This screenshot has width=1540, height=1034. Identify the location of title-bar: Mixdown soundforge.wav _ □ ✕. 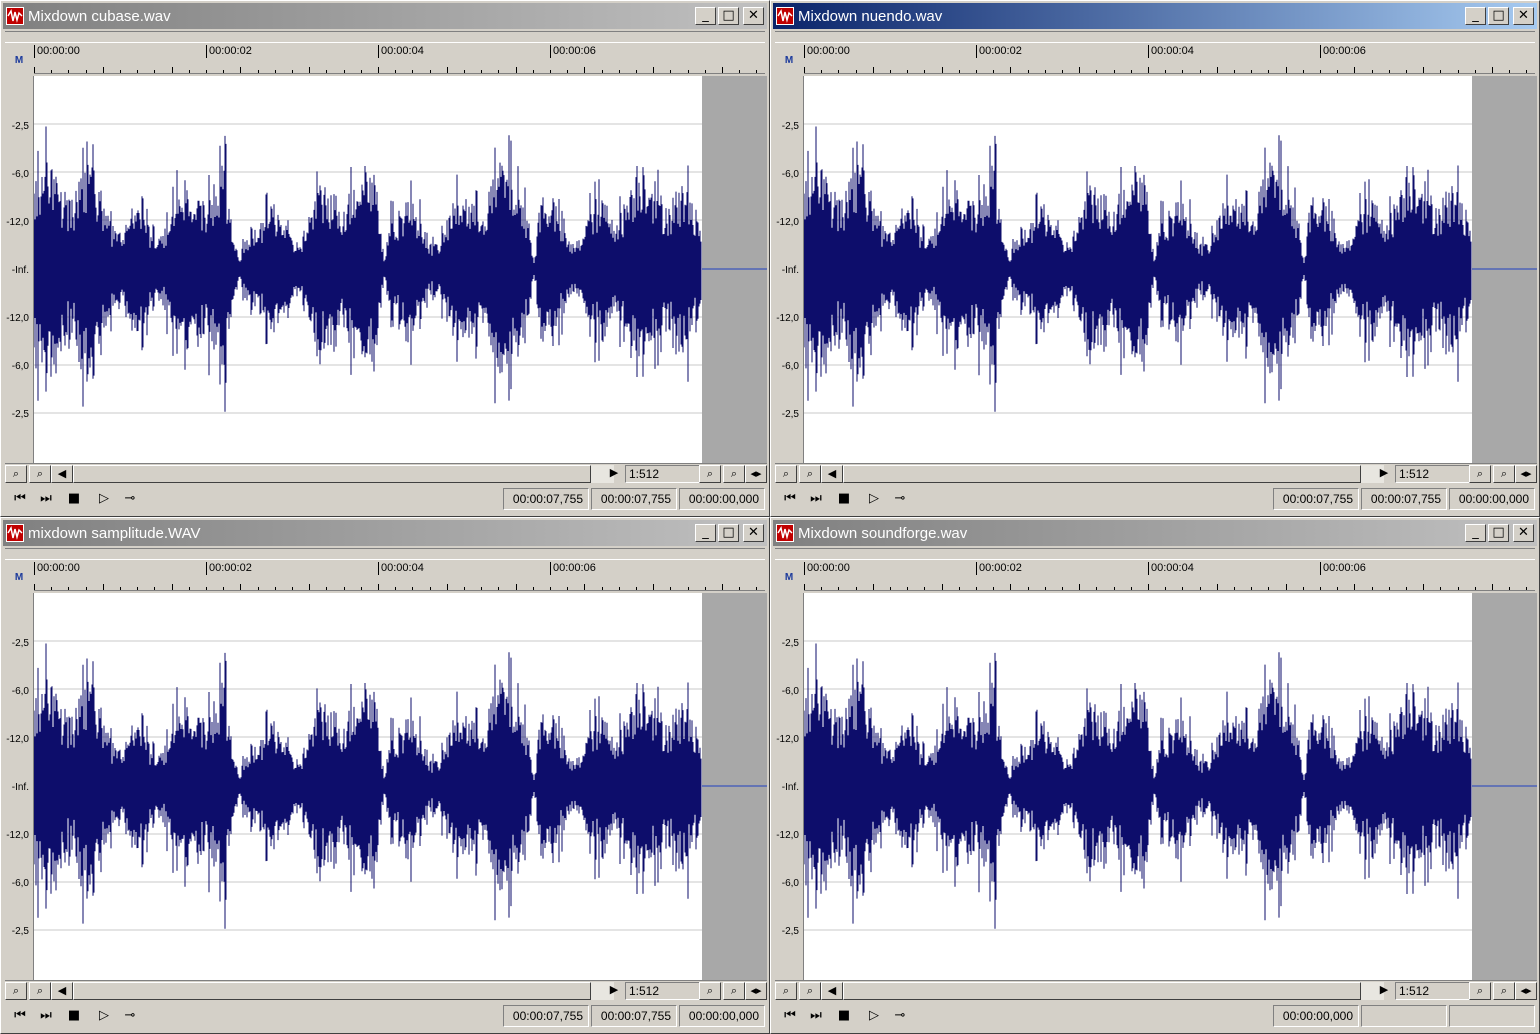
(1155, 533).